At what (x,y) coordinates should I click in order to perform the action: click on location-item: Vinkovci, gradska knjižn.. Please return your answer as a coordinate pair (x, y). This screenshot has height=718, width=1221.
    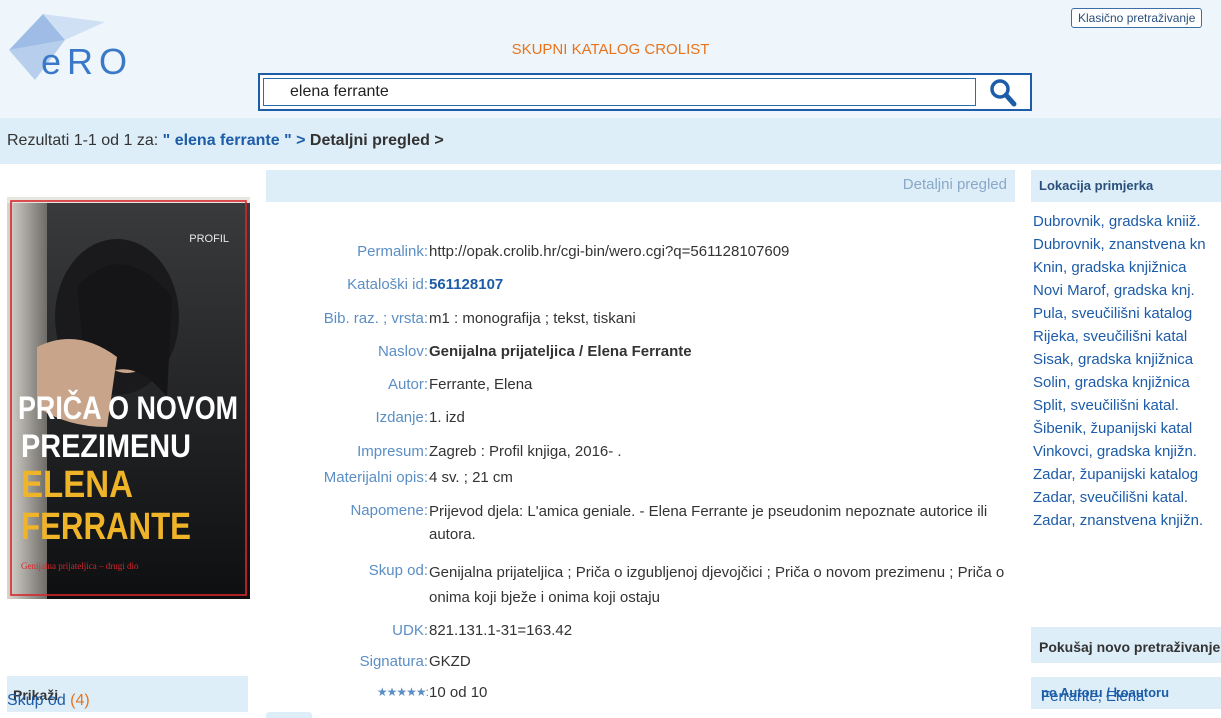
    Looking at the image, I should click on (1127, 451).